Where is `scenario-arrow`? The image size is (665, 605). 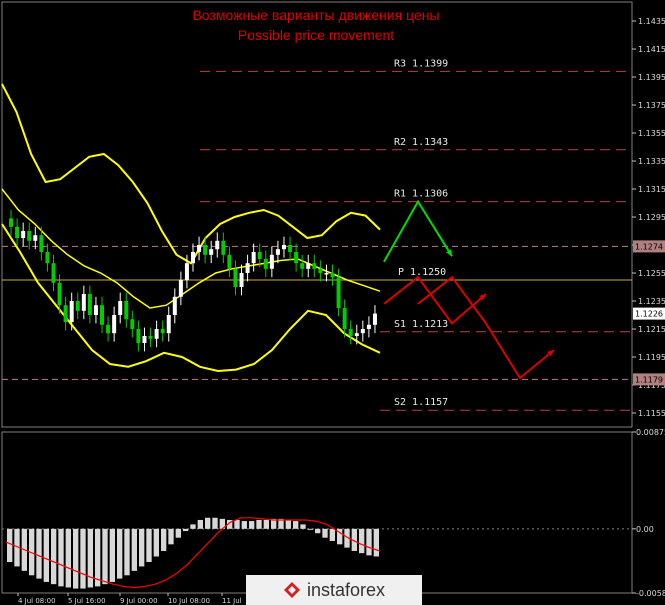
scenario-arrow is located at coordinates (418, 231).